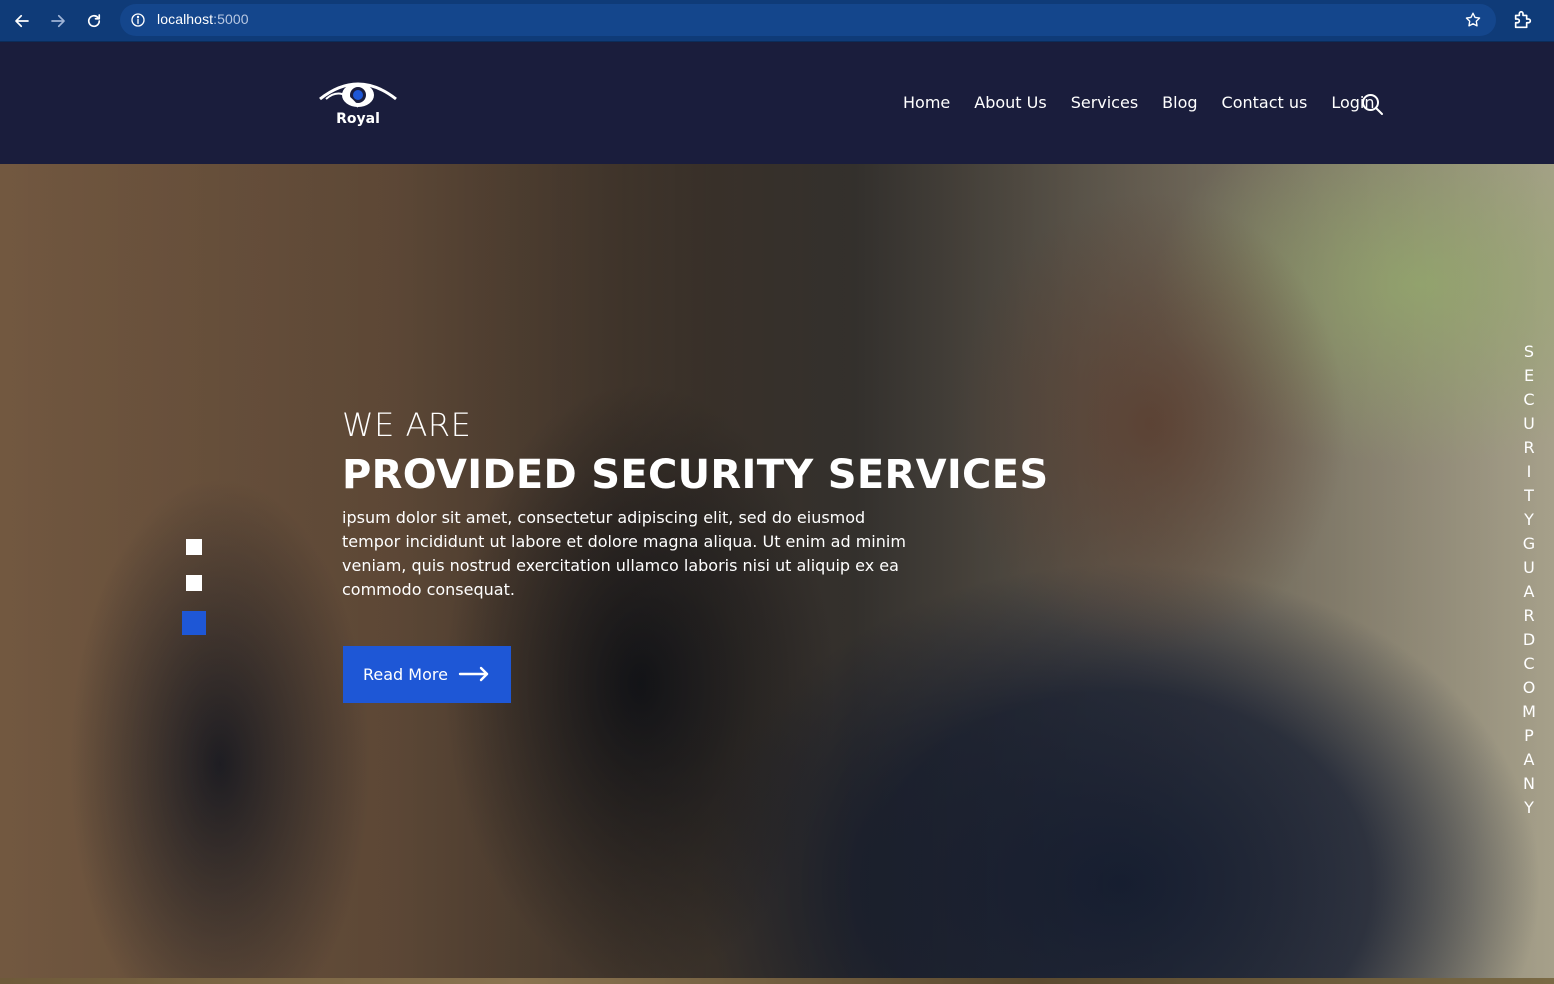 The image size is (1554, 984). Describe the element at coordinates (94, 21) in the screenshot. I see `reload-icon` at that location.